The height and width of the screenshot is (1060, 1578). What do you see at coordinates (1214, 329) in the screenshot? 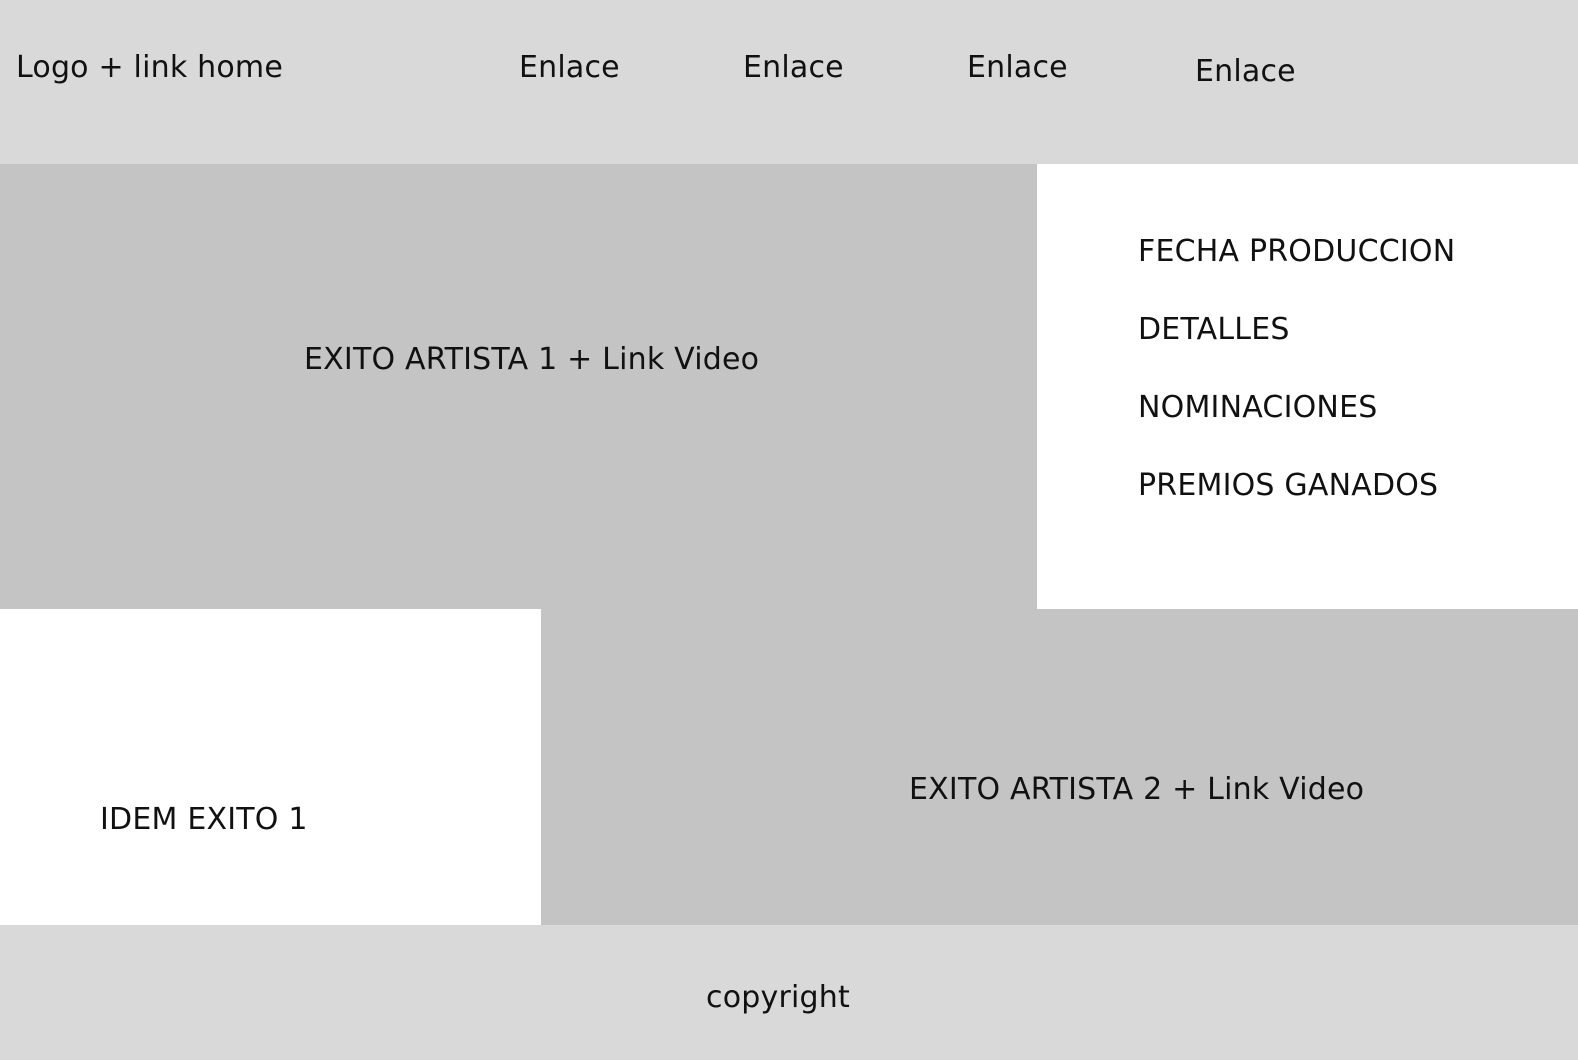
I see `detail-detalles: DETALLES` at bounding box center [1214, 329].